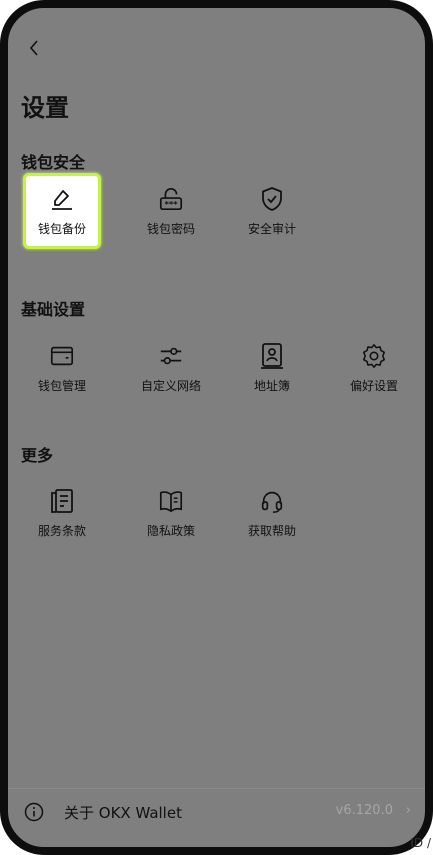 The width and height of the screenshot is (433, 855). What do you see at coordinates (53, 162) in the screenshot?
I see `section-title-wallet-security: 钱包安全` at bounding box center [53, 162].